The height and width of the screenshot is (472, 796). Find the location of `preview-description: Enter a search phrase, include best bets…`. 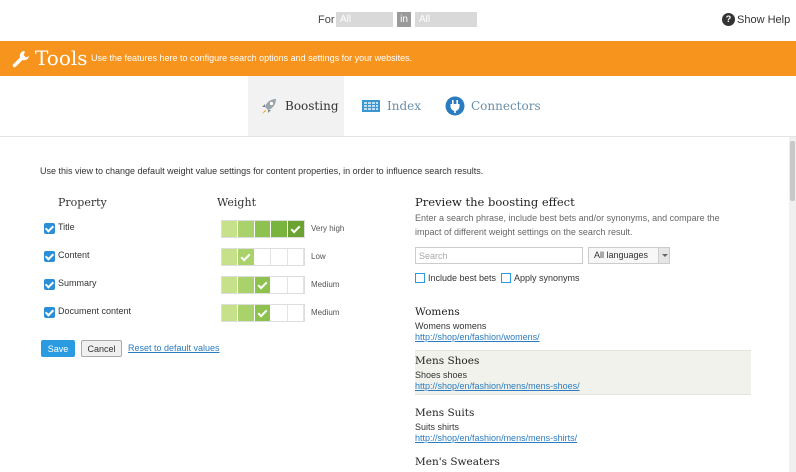

preview-description: Enter a search phrase, include best bets… is located at coordinates (567, 225).